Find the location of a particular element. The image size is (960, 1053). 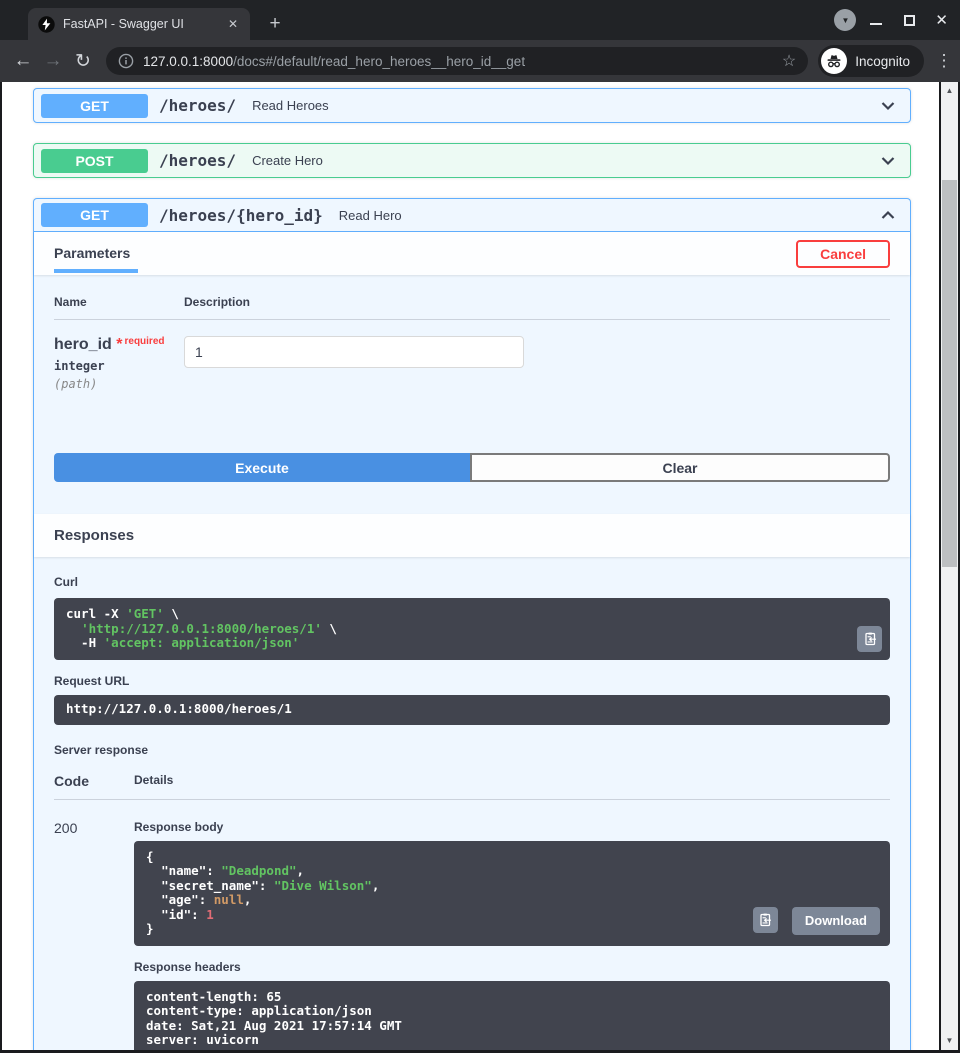

window-controls: ▼ ✕ is located at coordinates (892, 20).